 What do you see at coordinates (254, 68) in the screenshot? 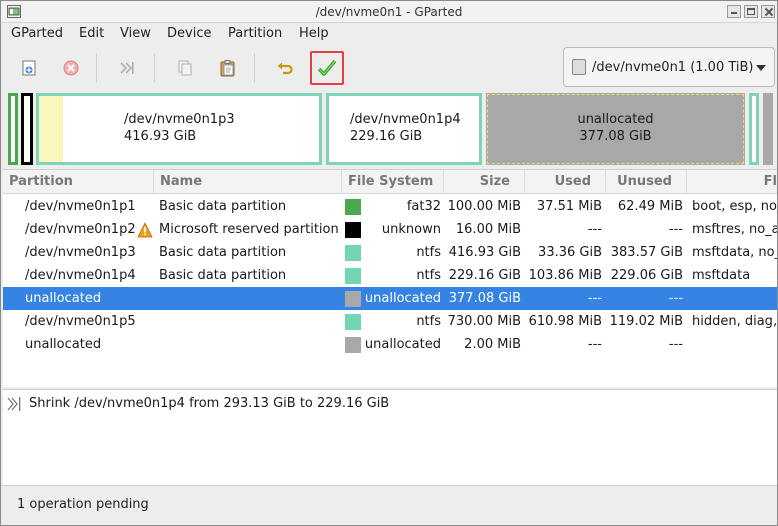
I see `toolbar-separator` at bounding box center [254, 68].